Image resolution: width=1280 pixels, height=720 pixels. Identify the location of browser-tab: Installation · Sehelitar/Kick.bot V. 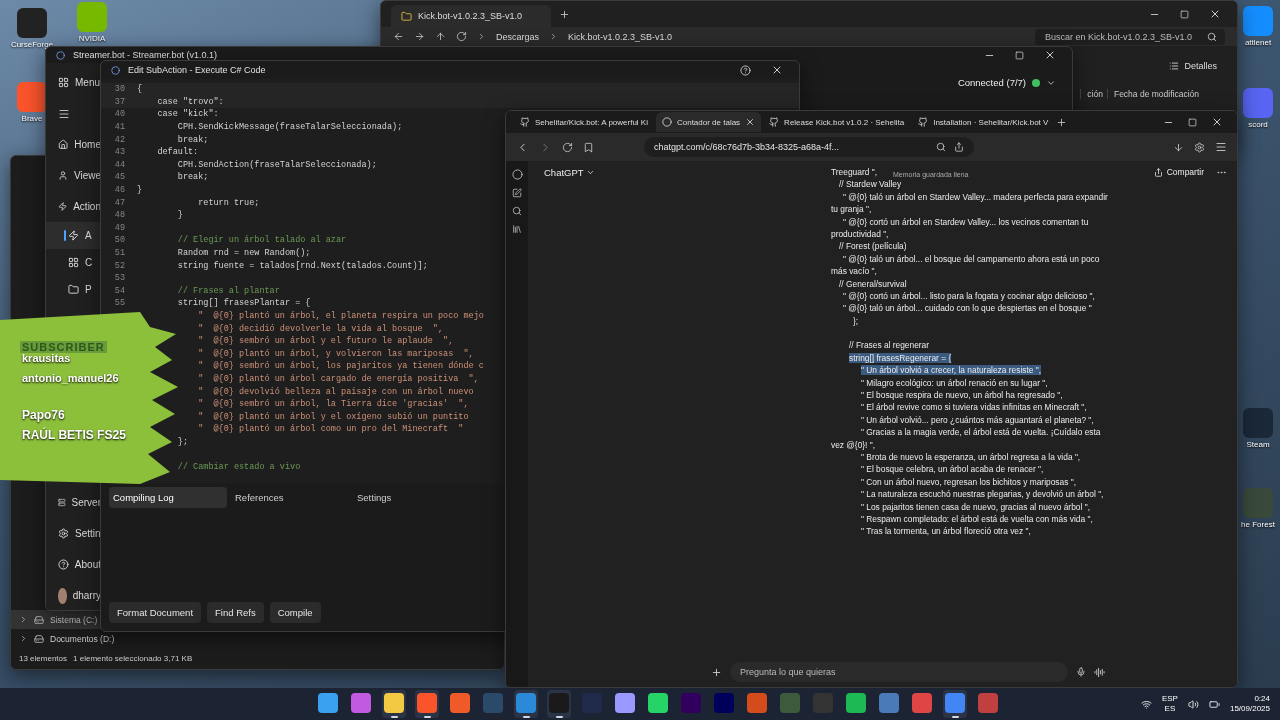
(983, 122).